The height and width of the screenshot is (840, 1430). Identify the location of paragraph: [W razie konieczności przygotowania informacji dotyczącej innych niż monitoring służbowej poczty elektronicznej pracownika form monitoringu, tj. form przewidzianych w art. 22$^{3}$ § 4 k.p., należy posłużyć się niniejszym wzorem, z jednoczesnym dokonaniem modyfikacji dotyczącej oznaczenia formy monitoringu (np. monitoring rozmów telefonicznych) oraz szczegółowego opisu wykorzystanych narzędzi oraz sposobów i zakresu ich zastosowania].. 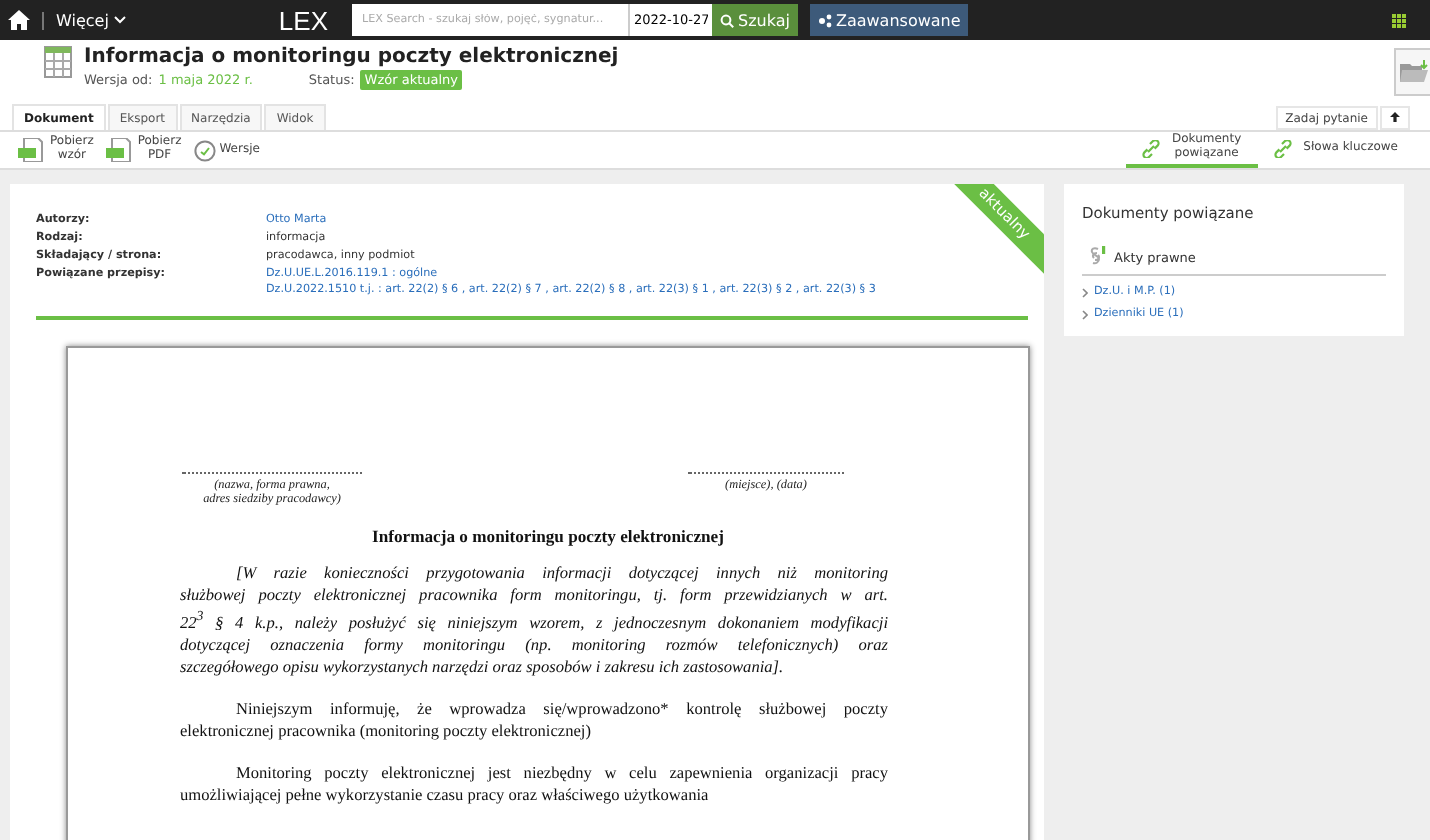
(534, 620).